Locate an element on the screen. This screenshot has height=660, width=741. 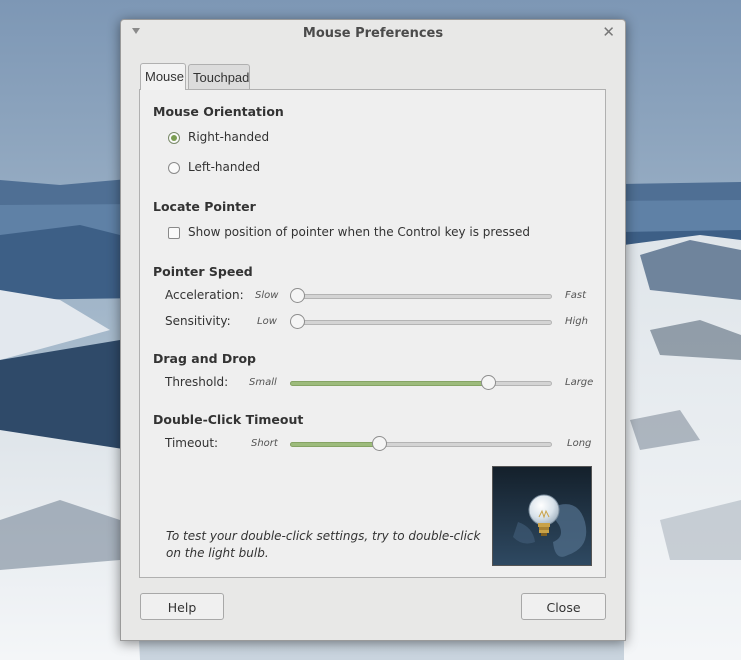
window-title: Mouse Preferences is located at coordinates (373, 33).